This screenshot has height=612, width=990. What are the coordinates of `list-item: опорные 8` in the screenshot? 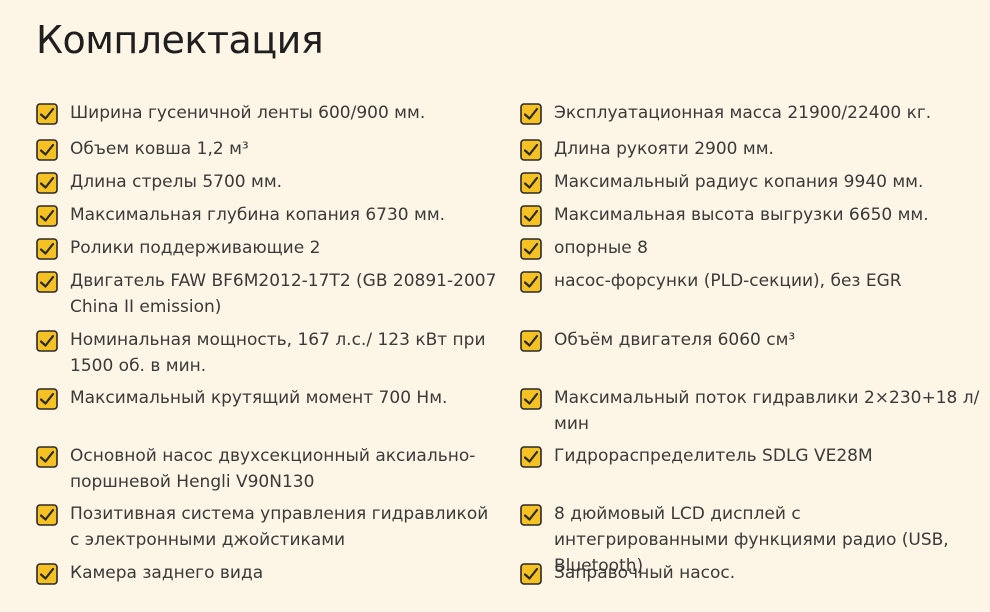 It's located at (750, 248).